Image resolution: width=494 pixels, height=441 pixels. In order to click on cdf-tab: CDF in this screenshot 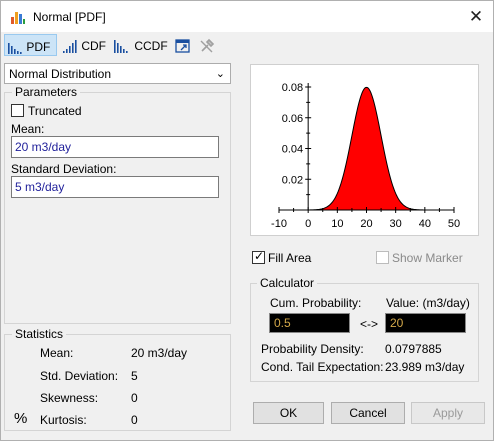, I will do `click(83, 45)`.